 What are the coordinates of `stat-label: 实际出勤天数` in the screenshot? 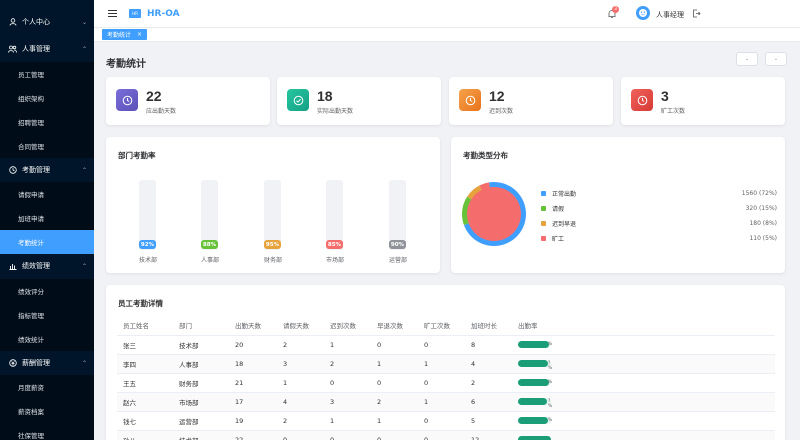 It's located at (335, 111).